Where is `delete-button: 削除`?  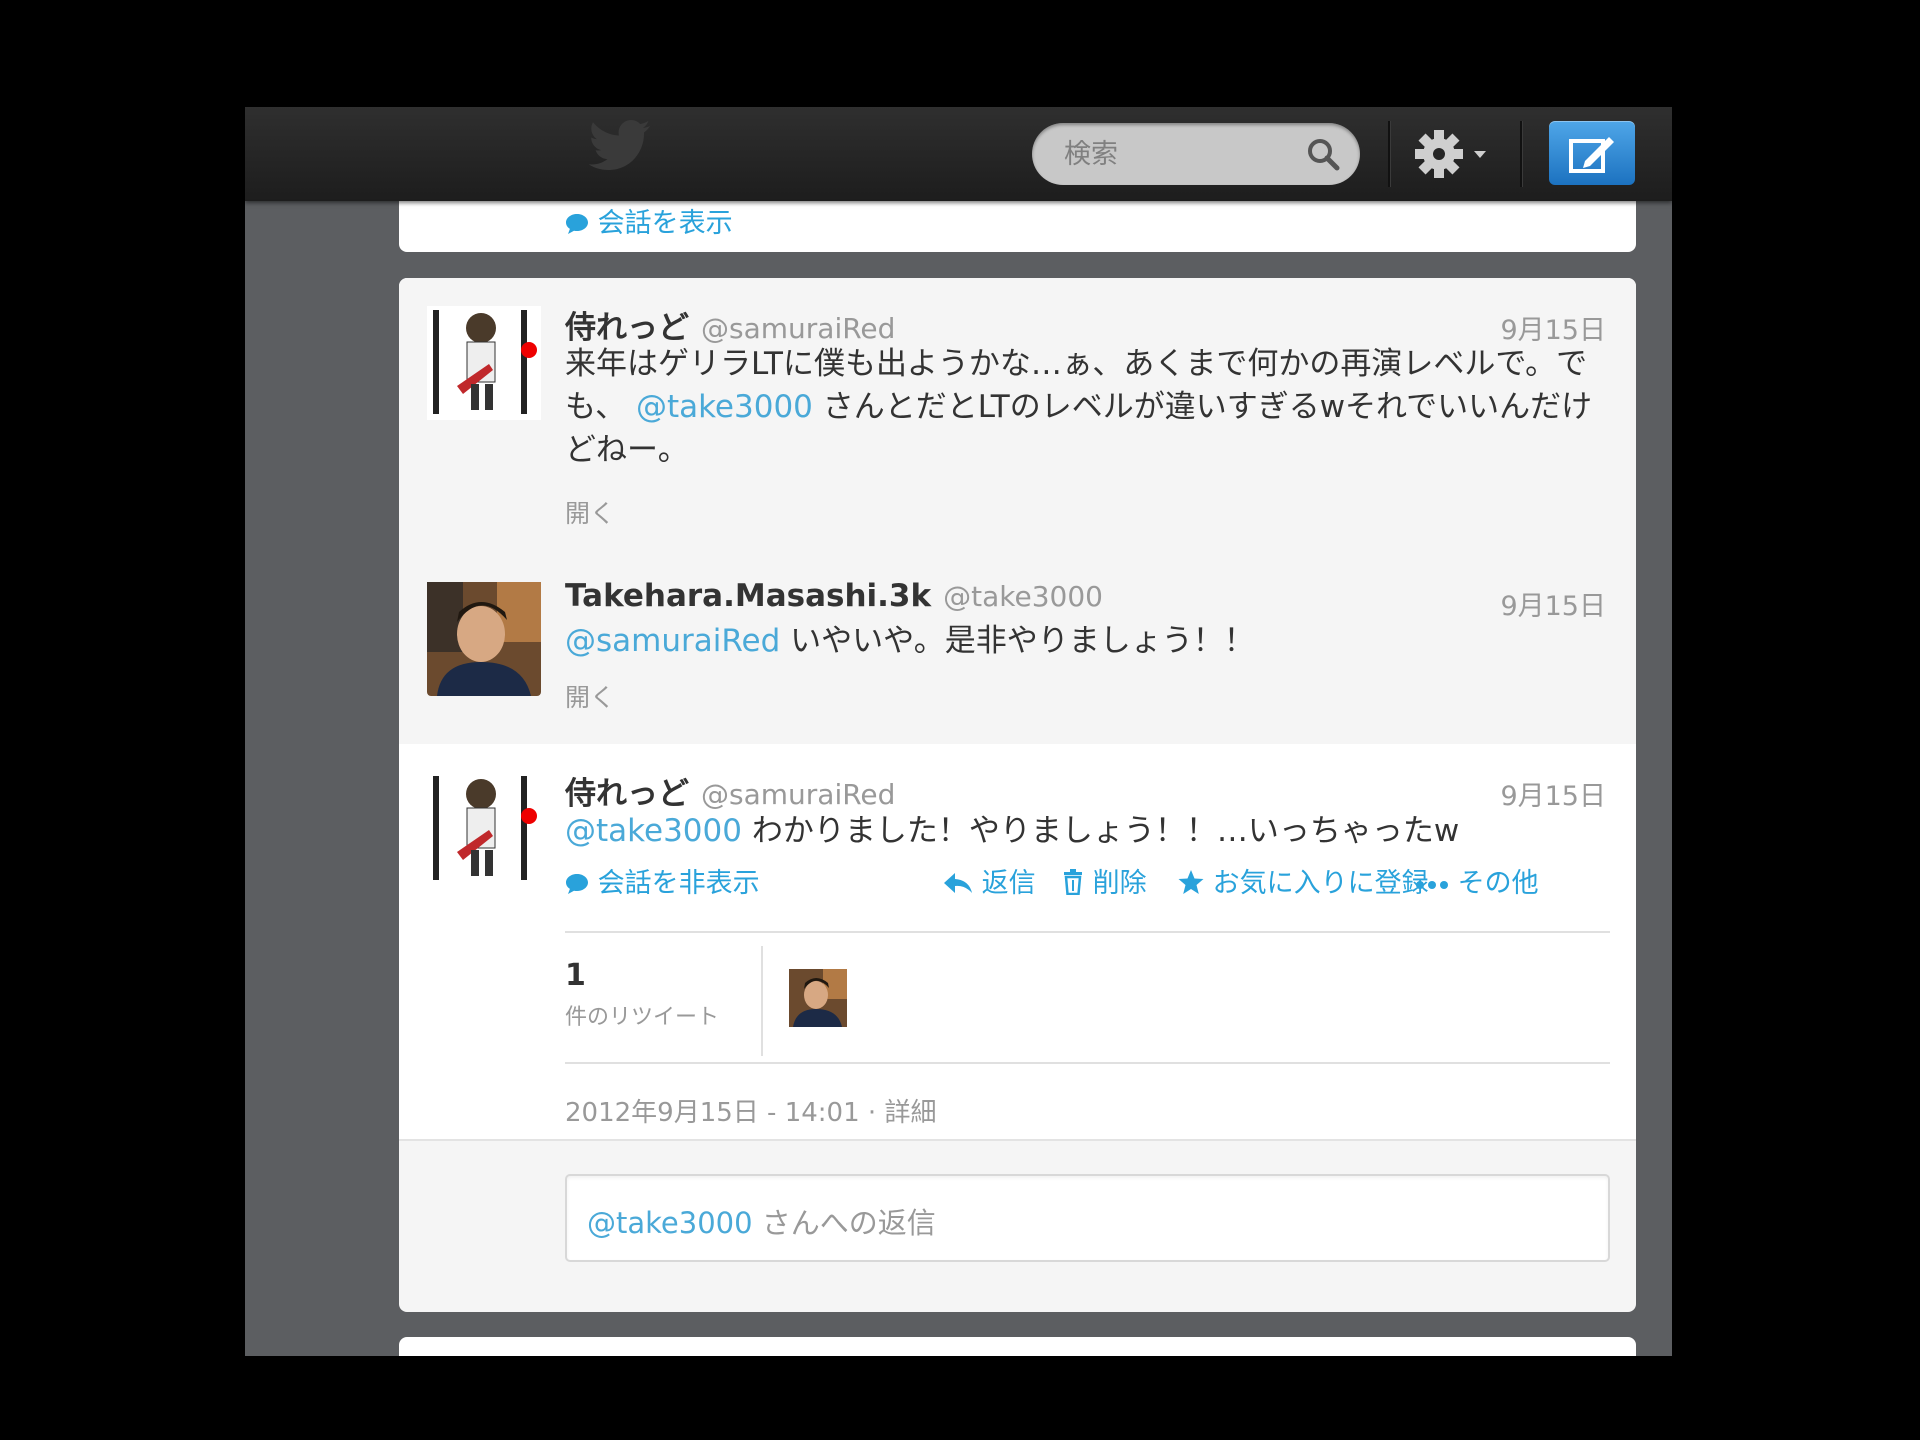 delete-button: 削除 is located at coordinates (1104, 880).